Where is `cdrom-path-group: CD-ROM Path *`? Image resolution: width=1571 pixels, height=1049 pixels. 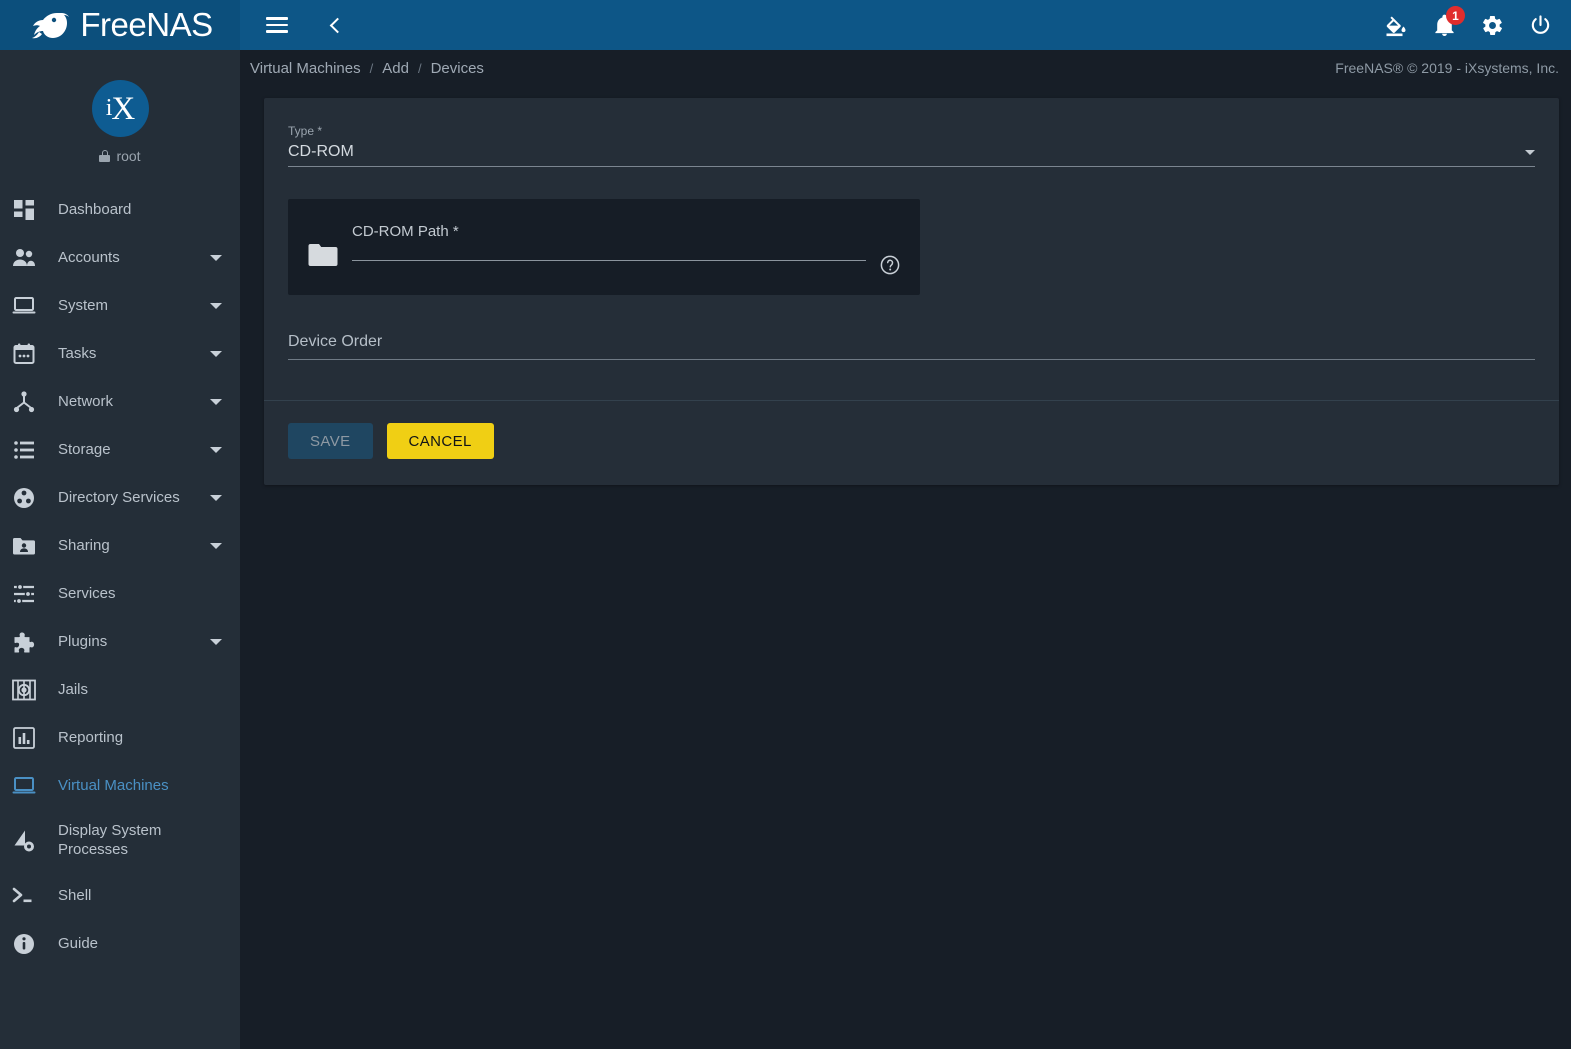
cdrom-path-group: CD-ROM Path * is located at coordinates (604, 247).